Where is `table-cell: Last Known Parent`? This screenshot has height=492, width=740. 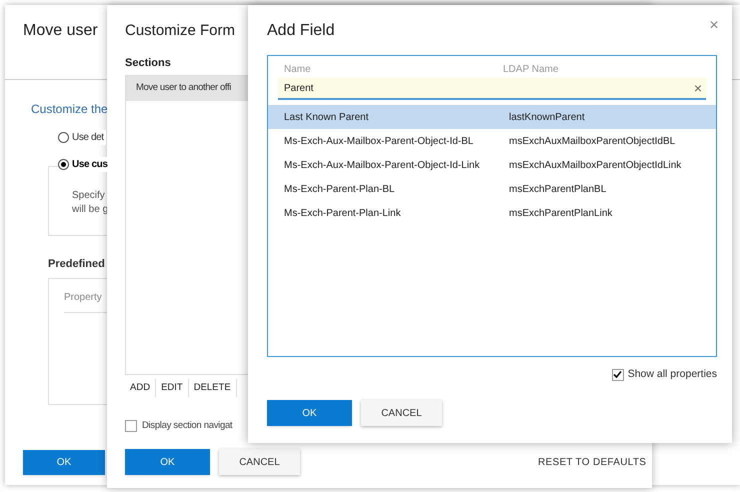 table-cell: Last Known Parent is located at coordinates (326, 117).